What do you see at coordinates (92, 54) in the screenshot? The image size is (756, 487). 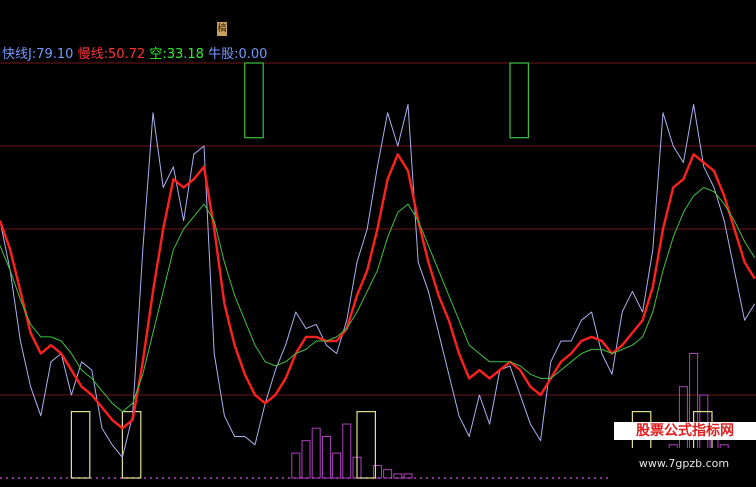 I see `legend-slow-label: 慢线:` at bounding box center [92, 54].